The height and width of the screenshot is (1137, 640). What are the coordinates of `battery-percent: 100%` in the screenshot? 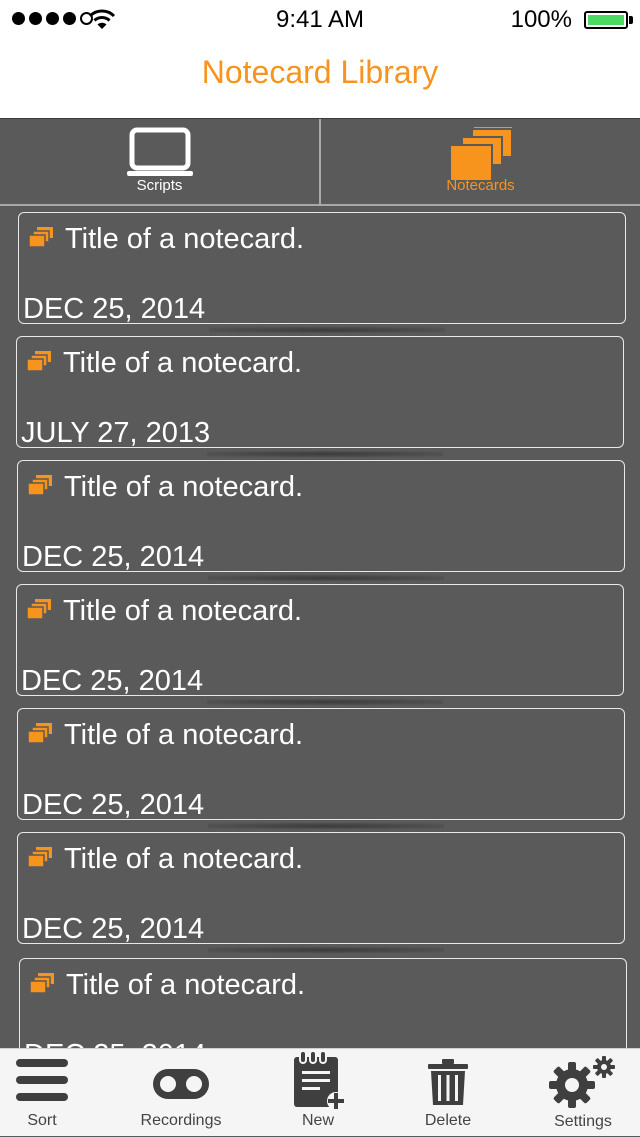 It's located at (541, 19).